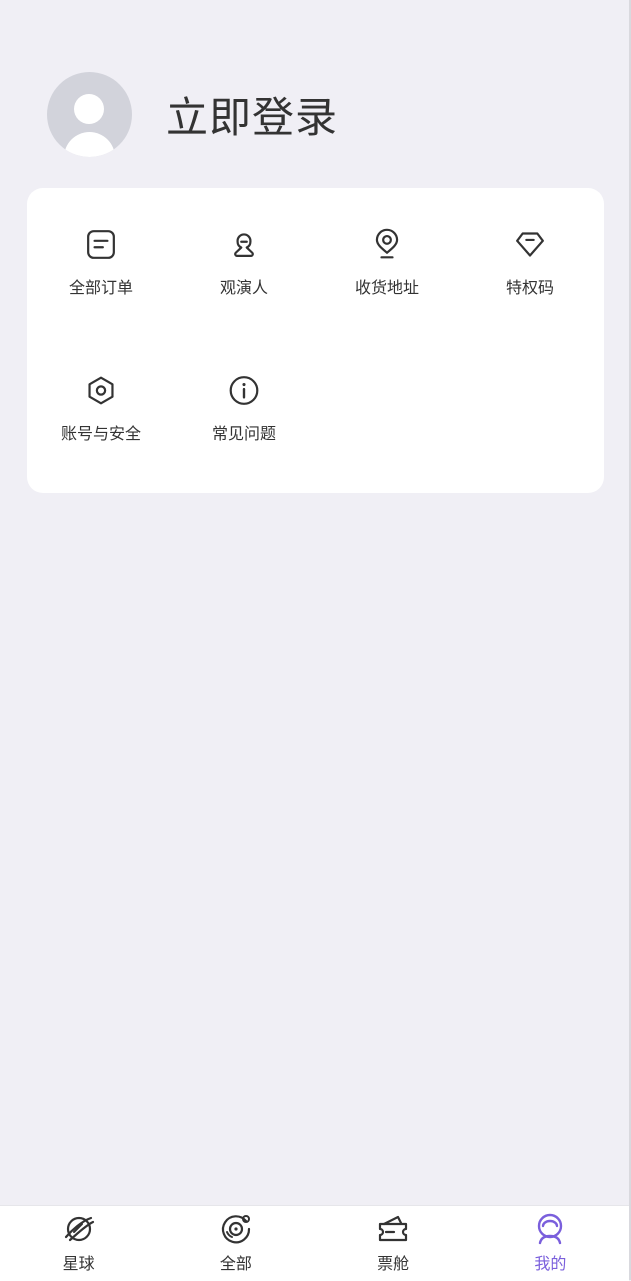 Image resolution: width=631 pixels, height=1281 pixels. I want to click on location-pin-icon, so click(387, 243).